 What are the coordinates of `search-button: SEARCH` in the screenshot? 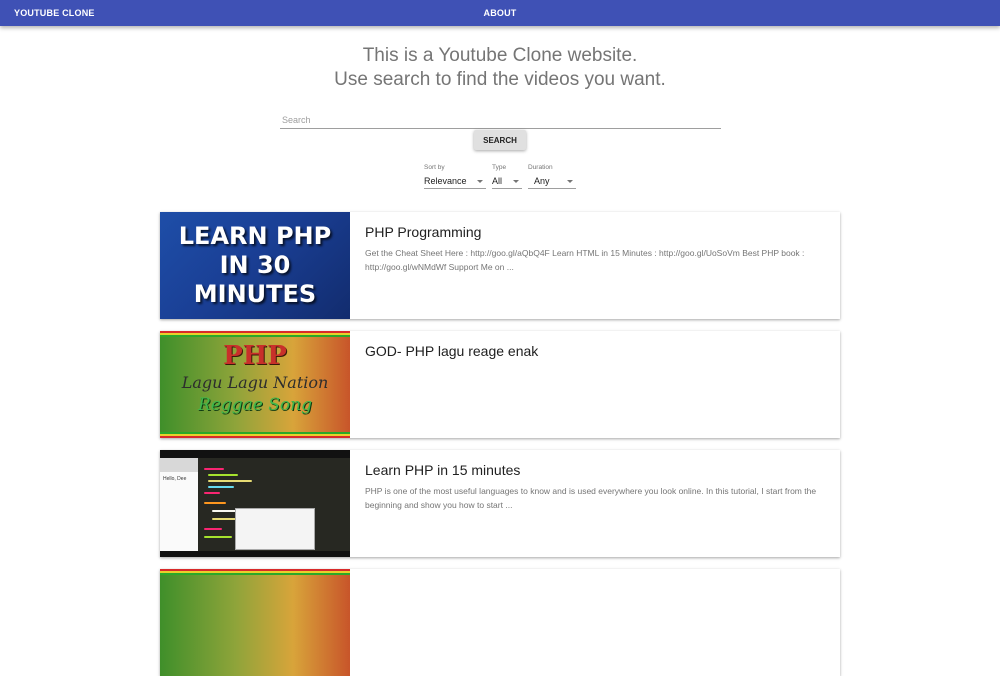 It's located at (500, 140).